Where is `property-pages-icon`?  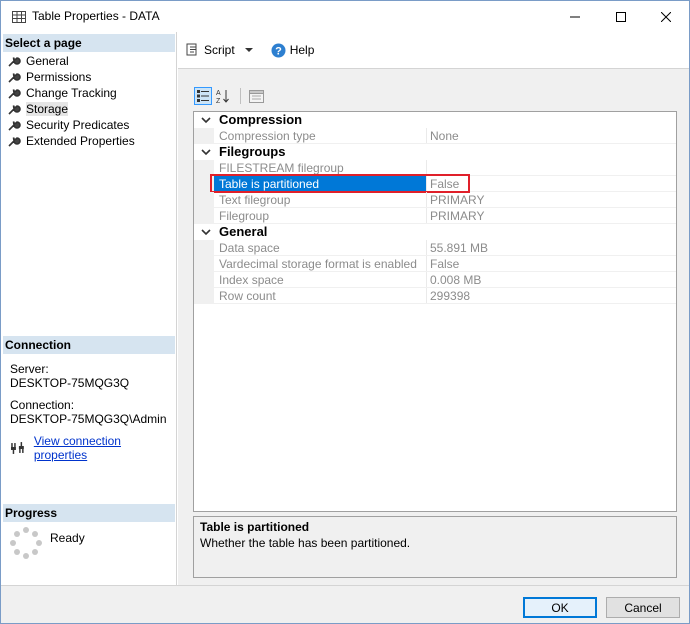 property-pages-icon is located at coordinates (256, 96).